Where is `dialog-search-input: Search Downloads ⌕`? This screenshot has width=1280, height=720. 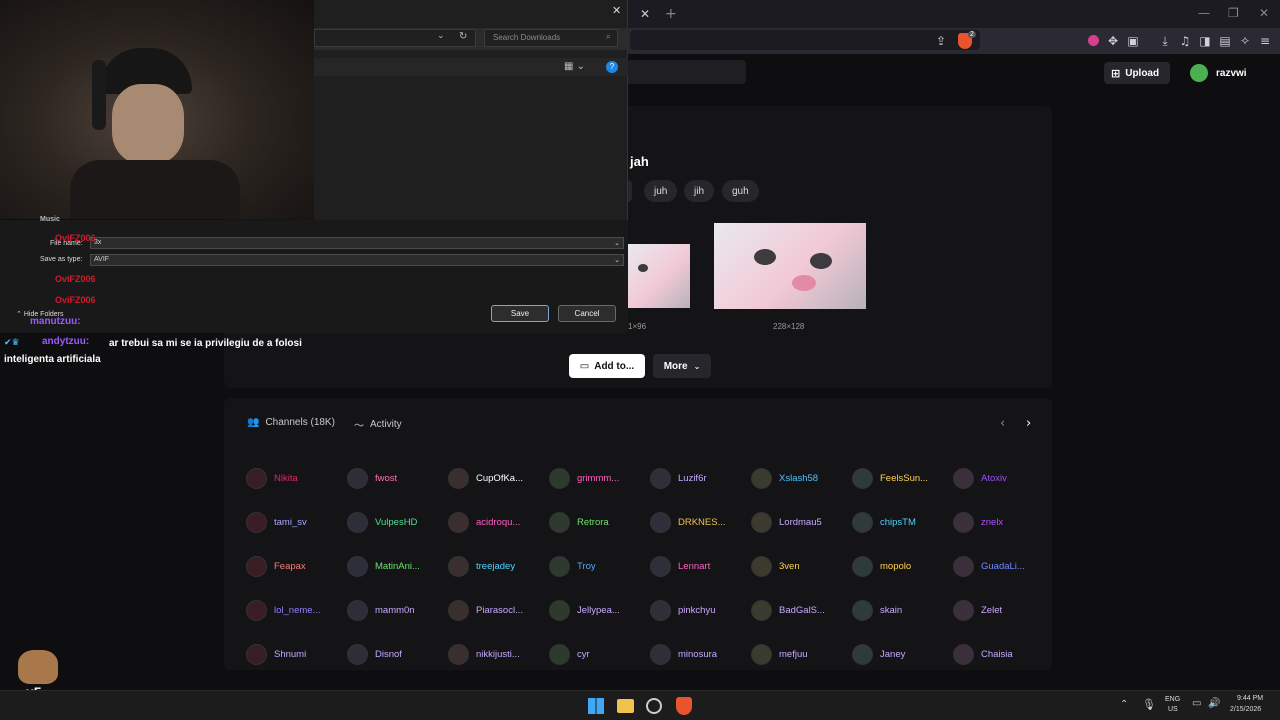 dialog-search-input: Search Downloads ⌕ is located at coordinates (551, 38).